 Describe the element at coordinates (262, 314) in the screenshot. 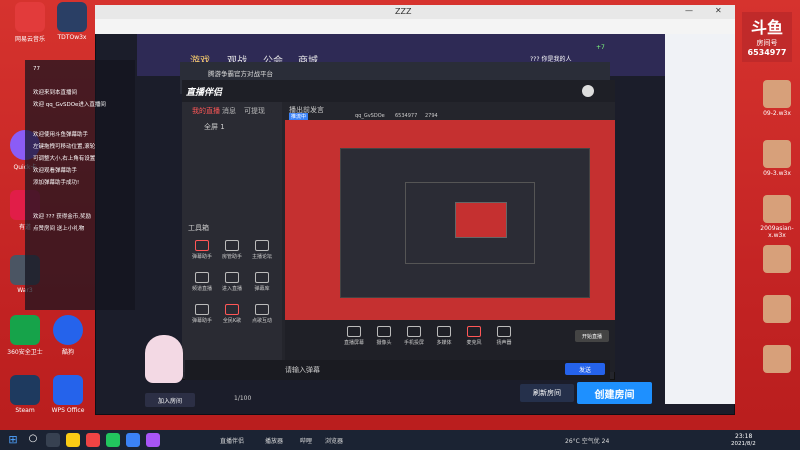

I see `tool-song: 点歌互动` at that location.